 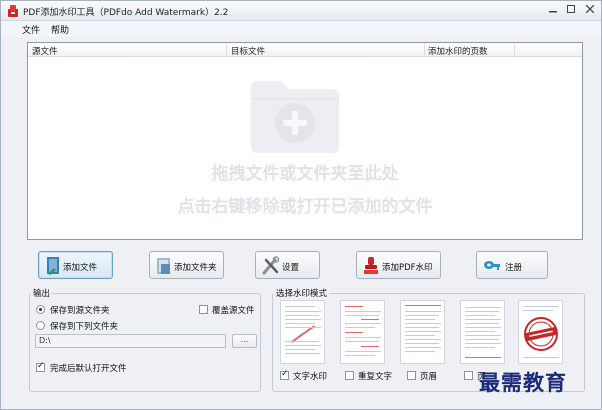 What do you see at coordinates (40, 325) in the screenshot?
I see `save-to-folder-radio` at bounding box center [40, 325].